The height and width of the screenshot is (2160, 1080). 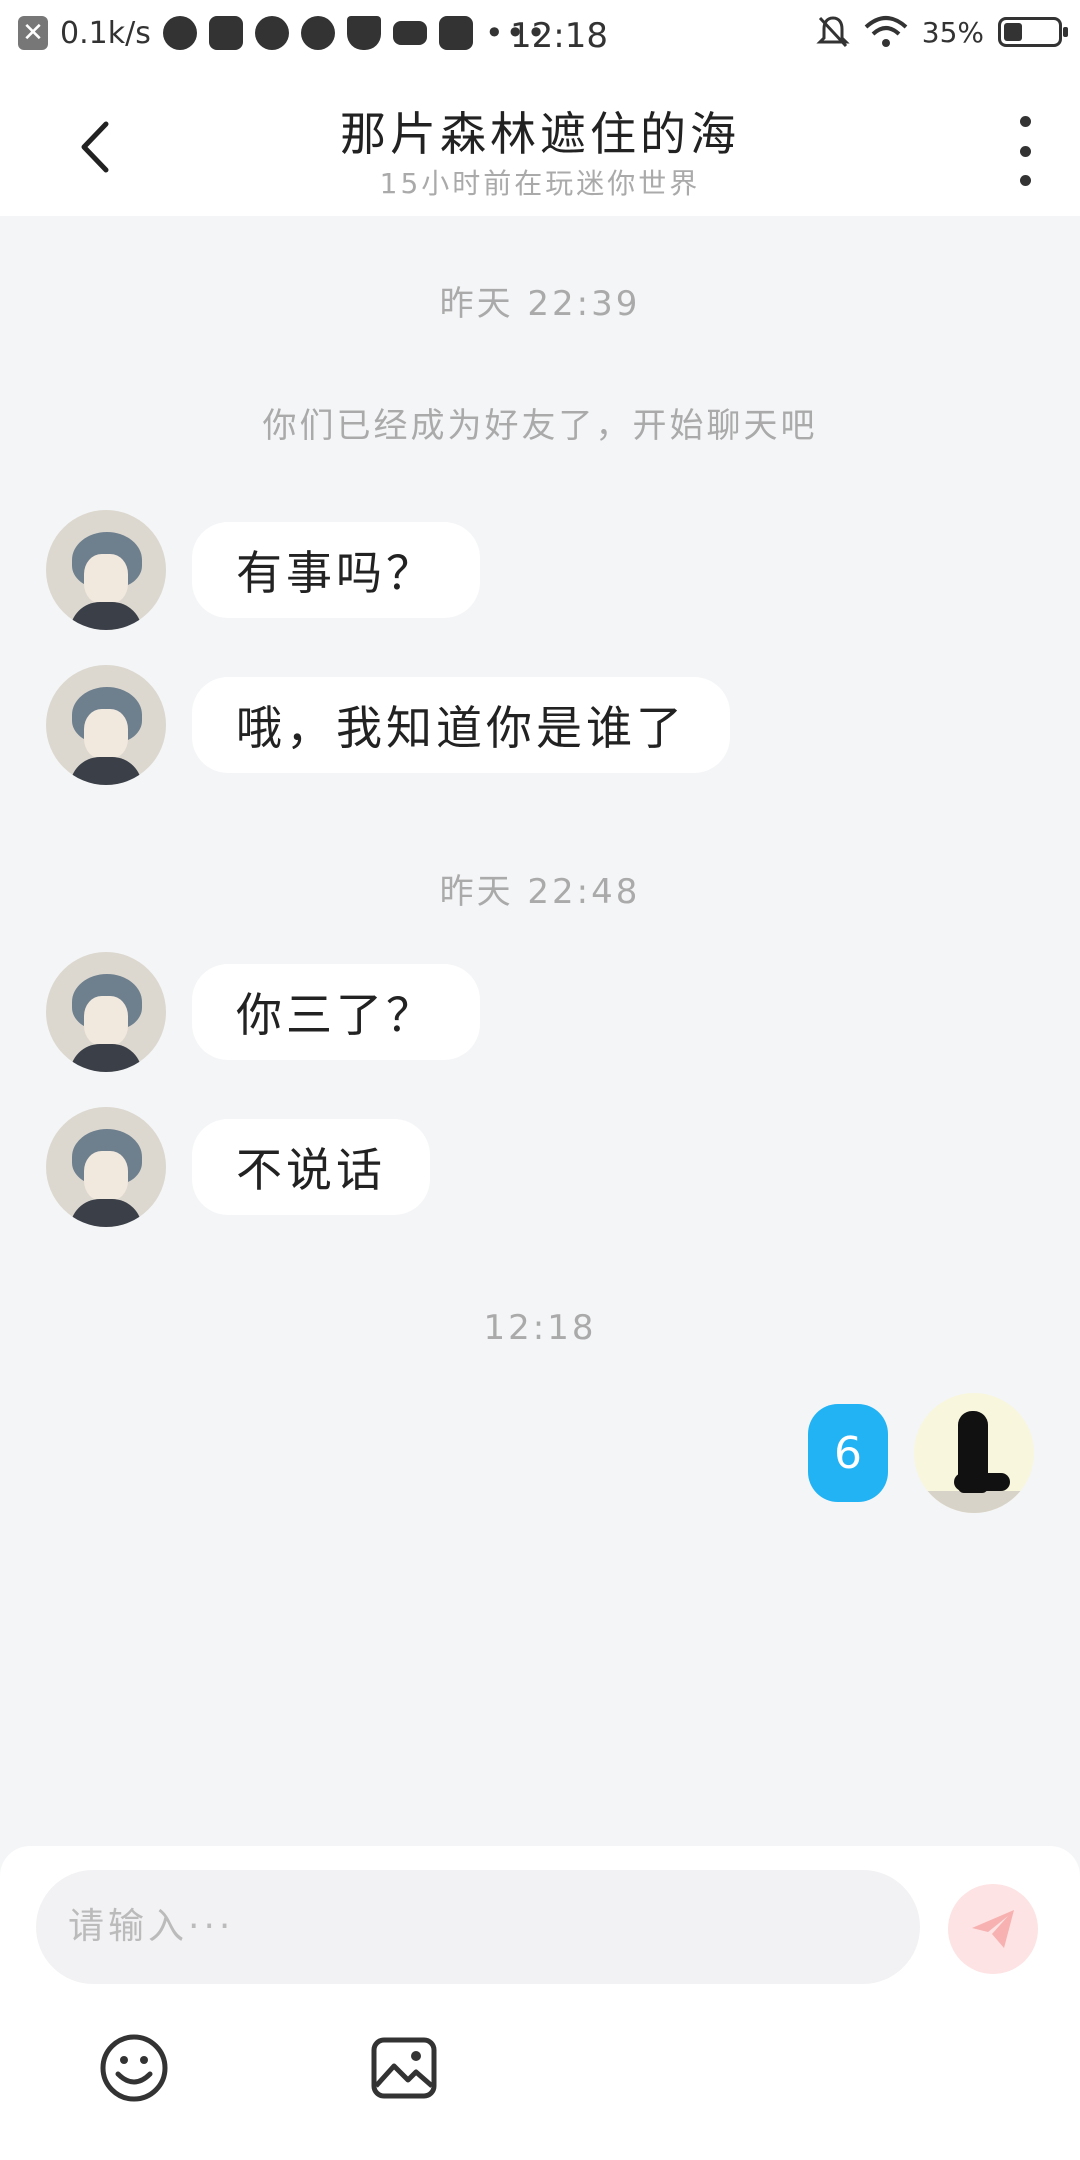 What do you see at coordinates (1033, 32) in the screenshot?
I see `battery-icon` at bounding box center [1033, 32].